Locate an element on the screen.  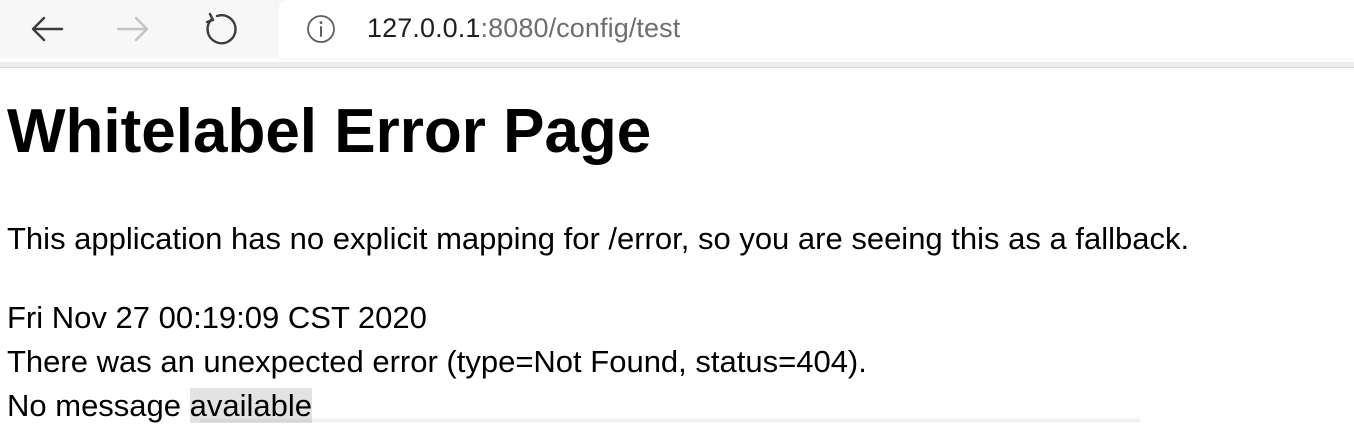
toolbar-divider is located at coordinates (677, 65).